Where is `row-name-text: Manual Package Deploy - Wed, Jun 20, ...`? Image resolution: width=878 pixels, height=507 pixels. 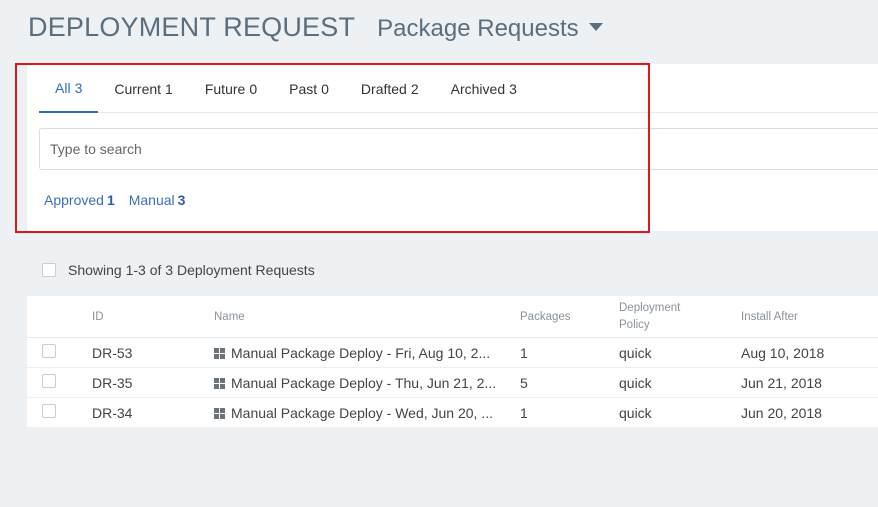 row-name-text: Manual Package Deploy - Wed, Jun 20, ... is located at coordinates (362, 413).